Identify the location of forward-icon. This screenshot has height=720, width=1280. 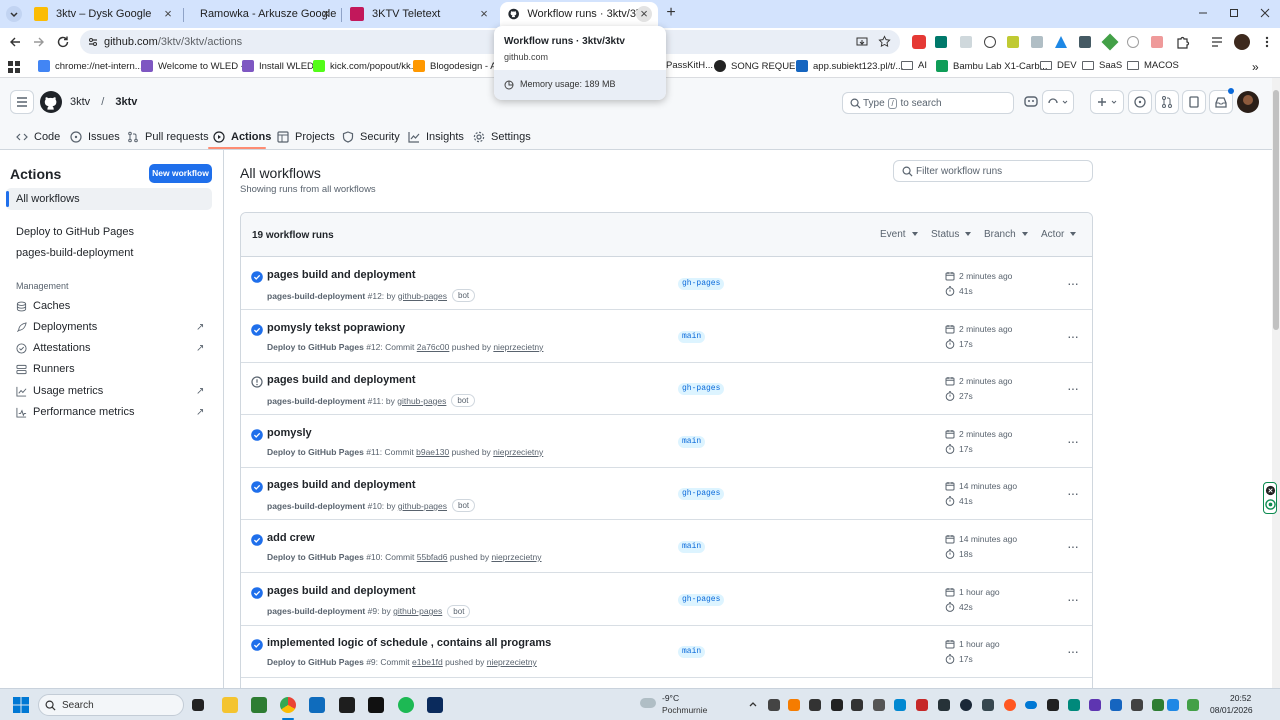
(39, 42).